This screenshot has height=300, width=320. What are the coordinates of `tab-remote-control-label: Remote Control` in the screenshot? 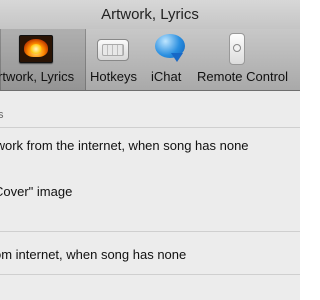 It's located at (243, 76).